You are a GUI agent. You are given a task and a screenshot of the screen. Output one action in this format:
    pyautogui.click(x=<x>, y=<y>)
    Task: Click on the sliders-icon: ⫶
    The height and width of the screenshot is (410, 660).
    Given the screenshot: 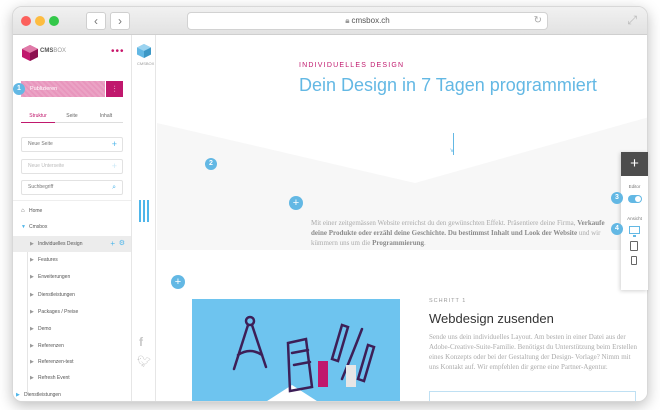 What is the action you would take?
    pyautogui.click(x=114, y=89)
    